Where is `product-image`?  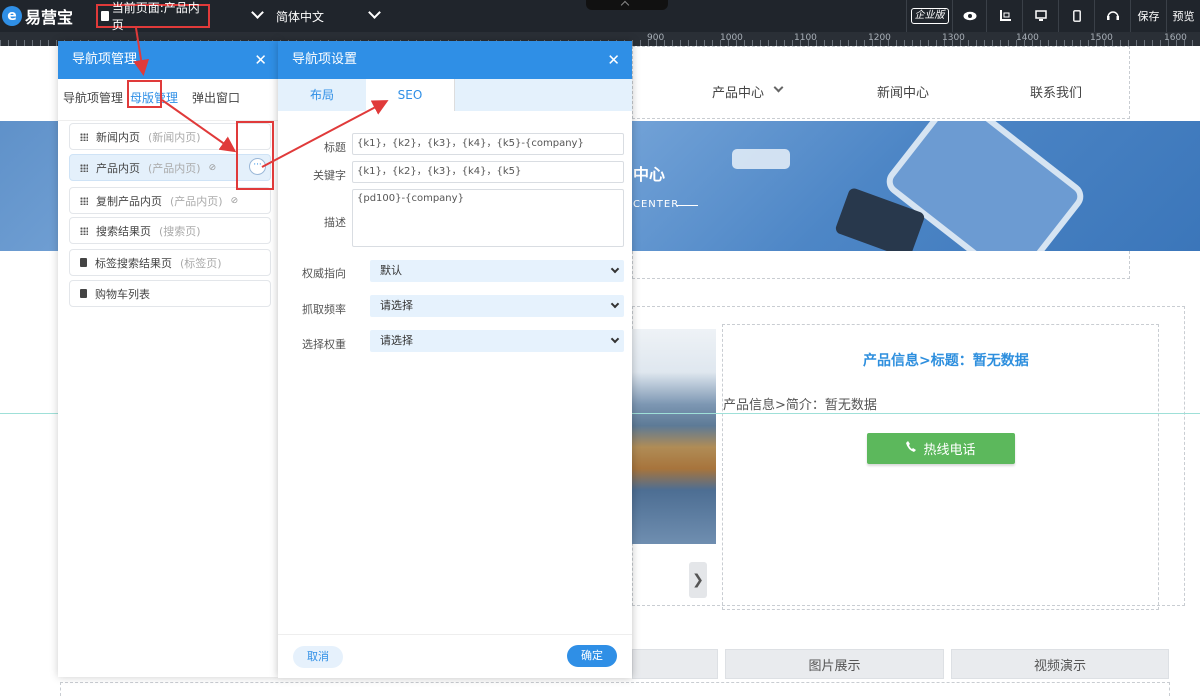
product-image is located at coordinates (674, 436).